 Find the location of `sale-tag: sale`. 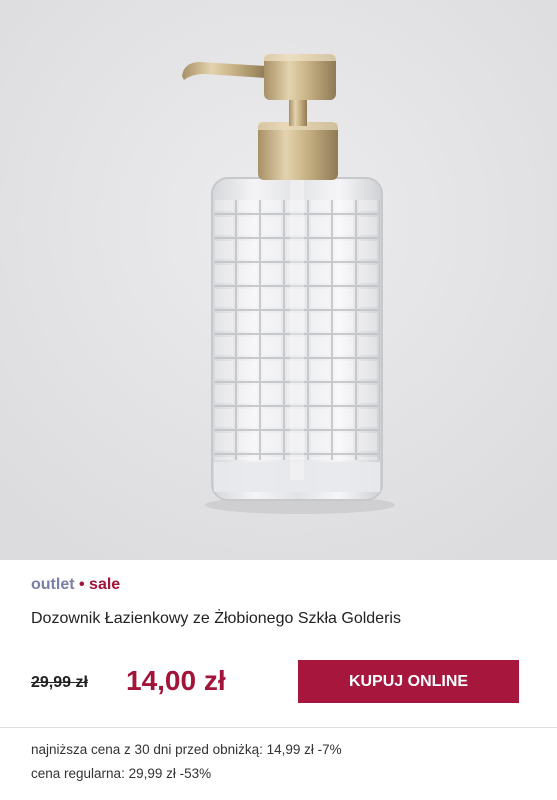

sale-tag: sale is located at coordinates (104, 584).